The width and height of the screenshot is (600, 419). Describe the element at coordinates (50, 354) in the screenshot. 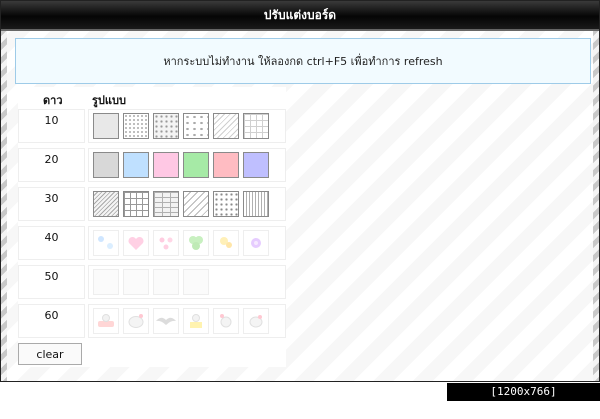

I see `clear-button: clear` at that location.